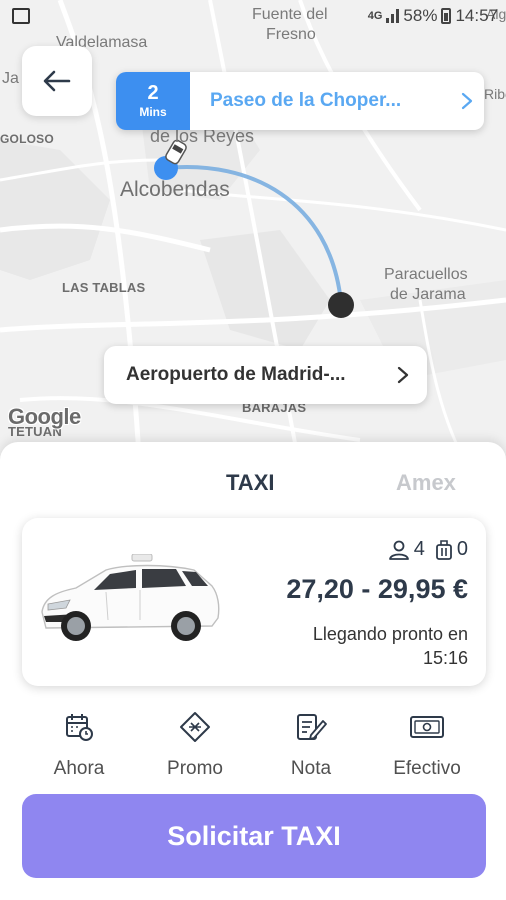 Image resolution: width=506 pixels, height=900 pixels. I want to click on option-now: Ahora, so click(79, 745).